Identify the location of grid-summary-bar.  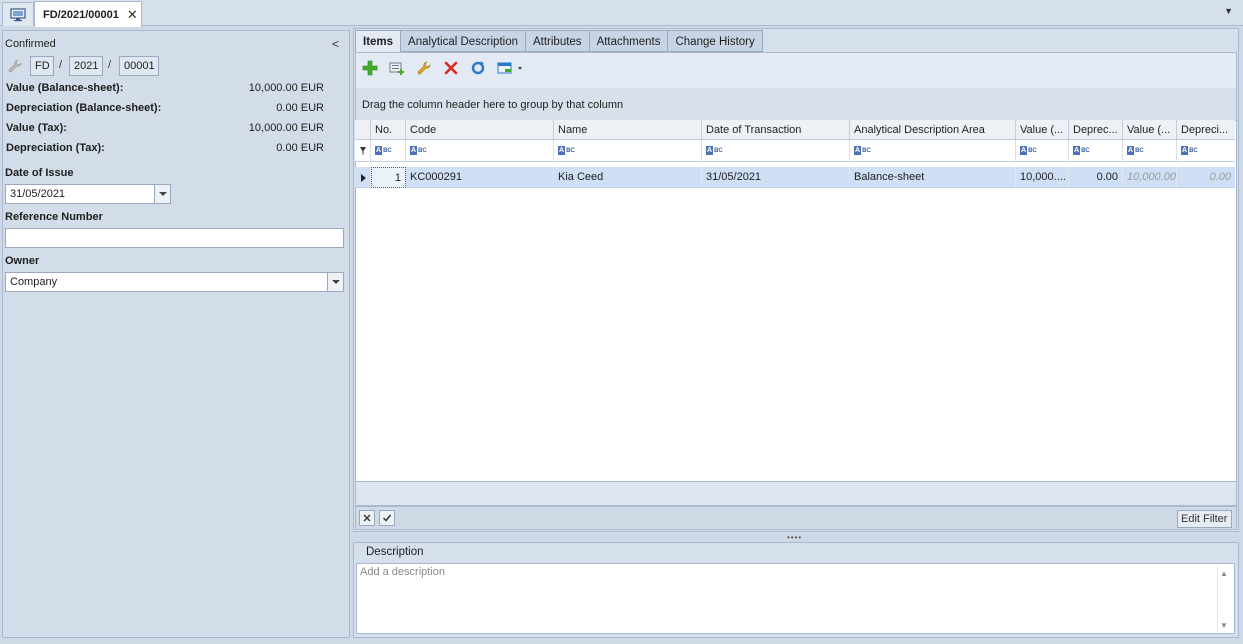
(796, 494).